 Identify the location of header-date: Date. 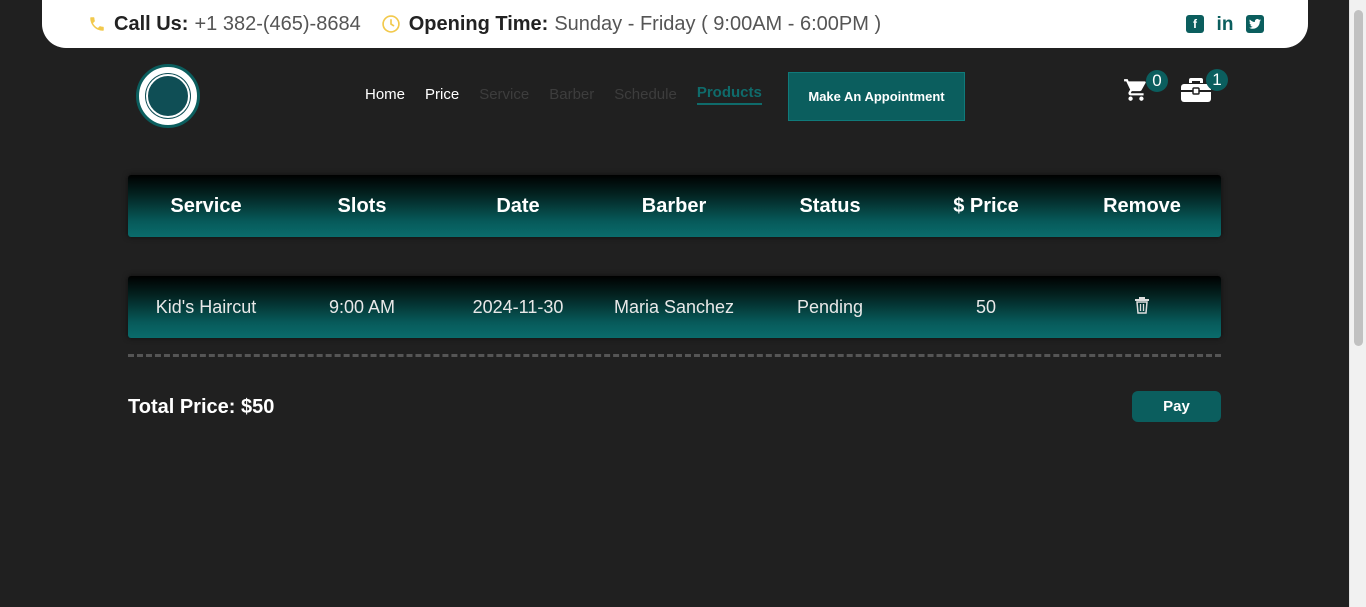
(518, 205).